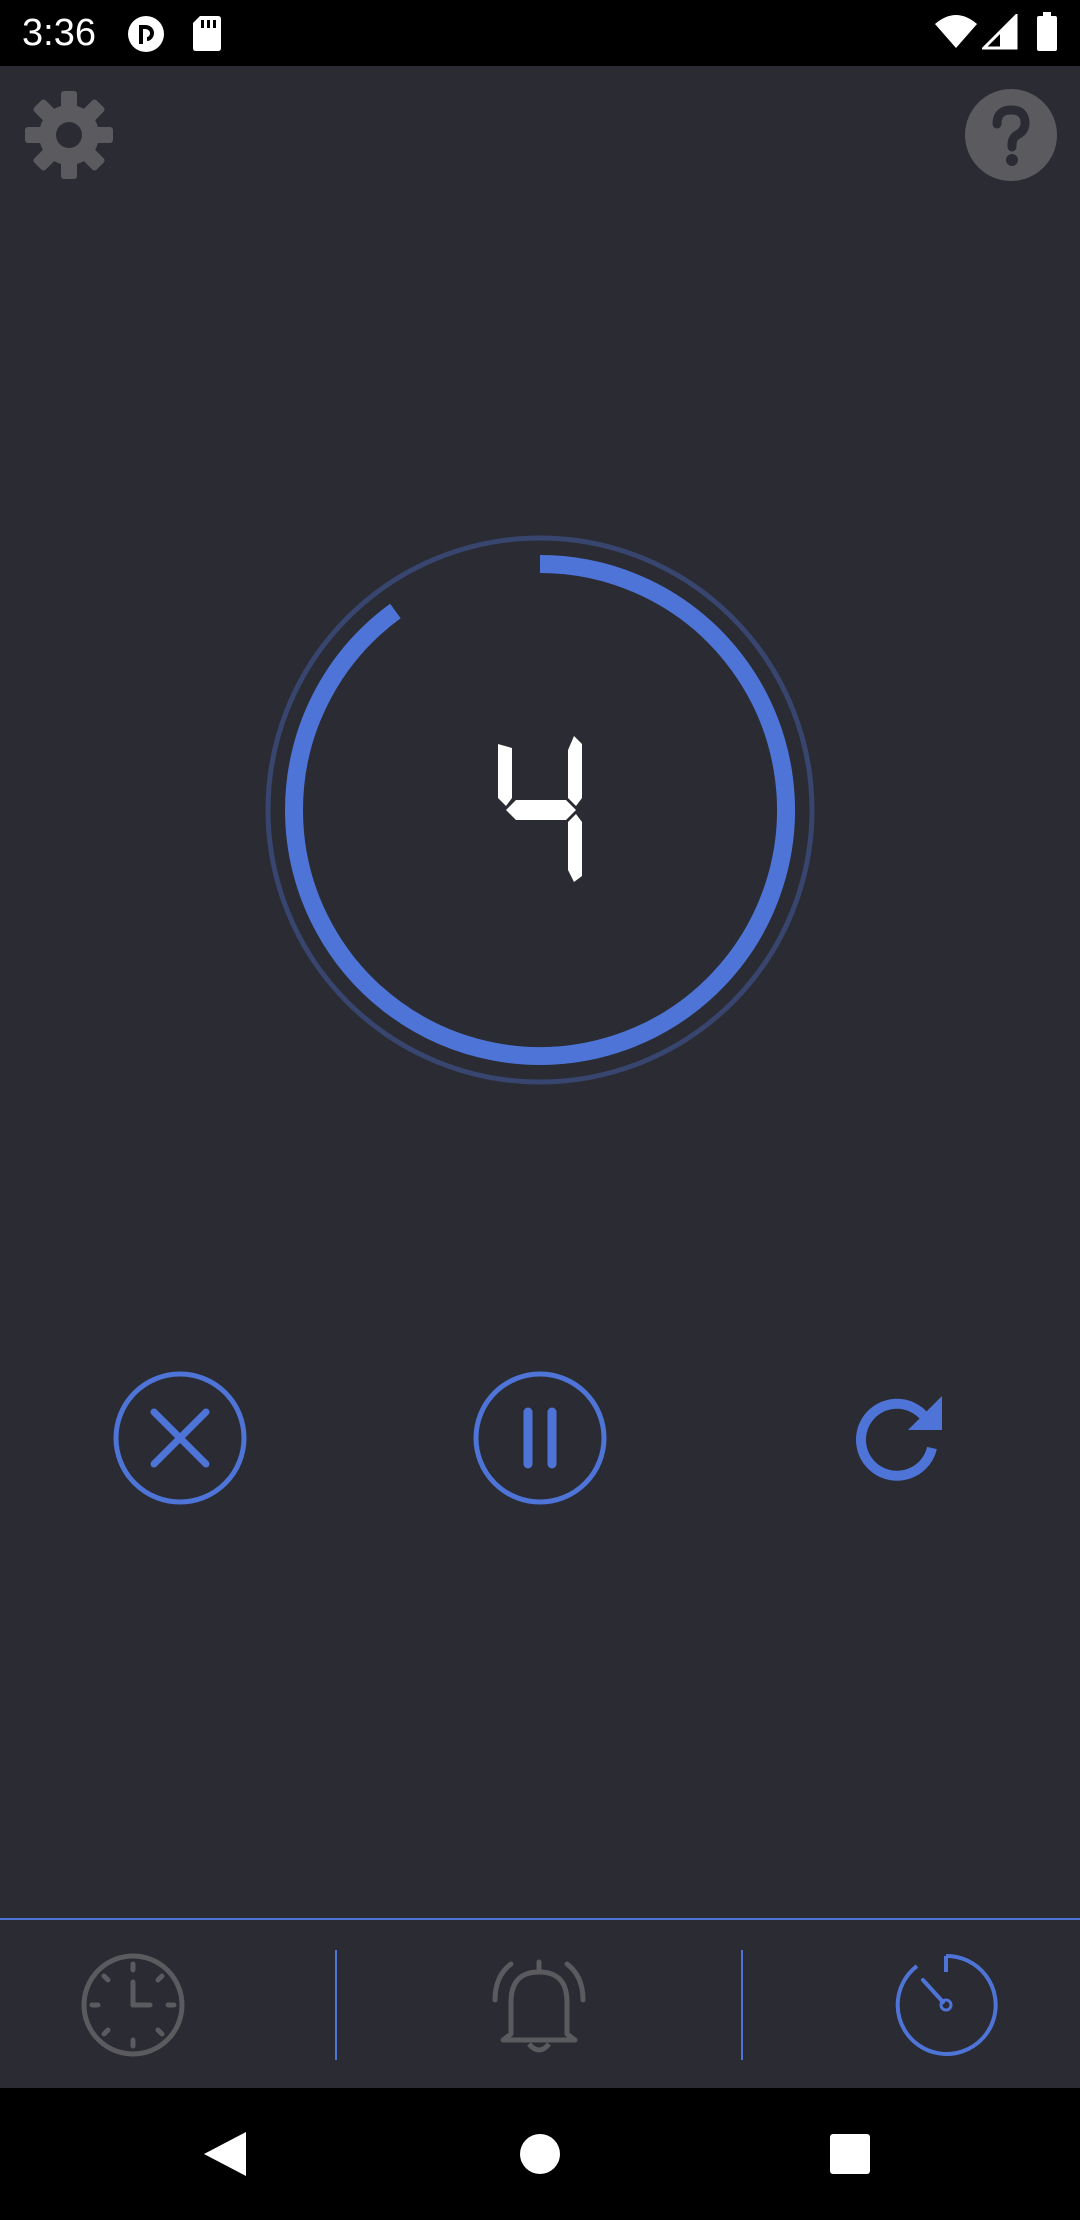 This screenshot has height=2220, width=1080. I want to click on status-time: 3:36, so click(59, 33).